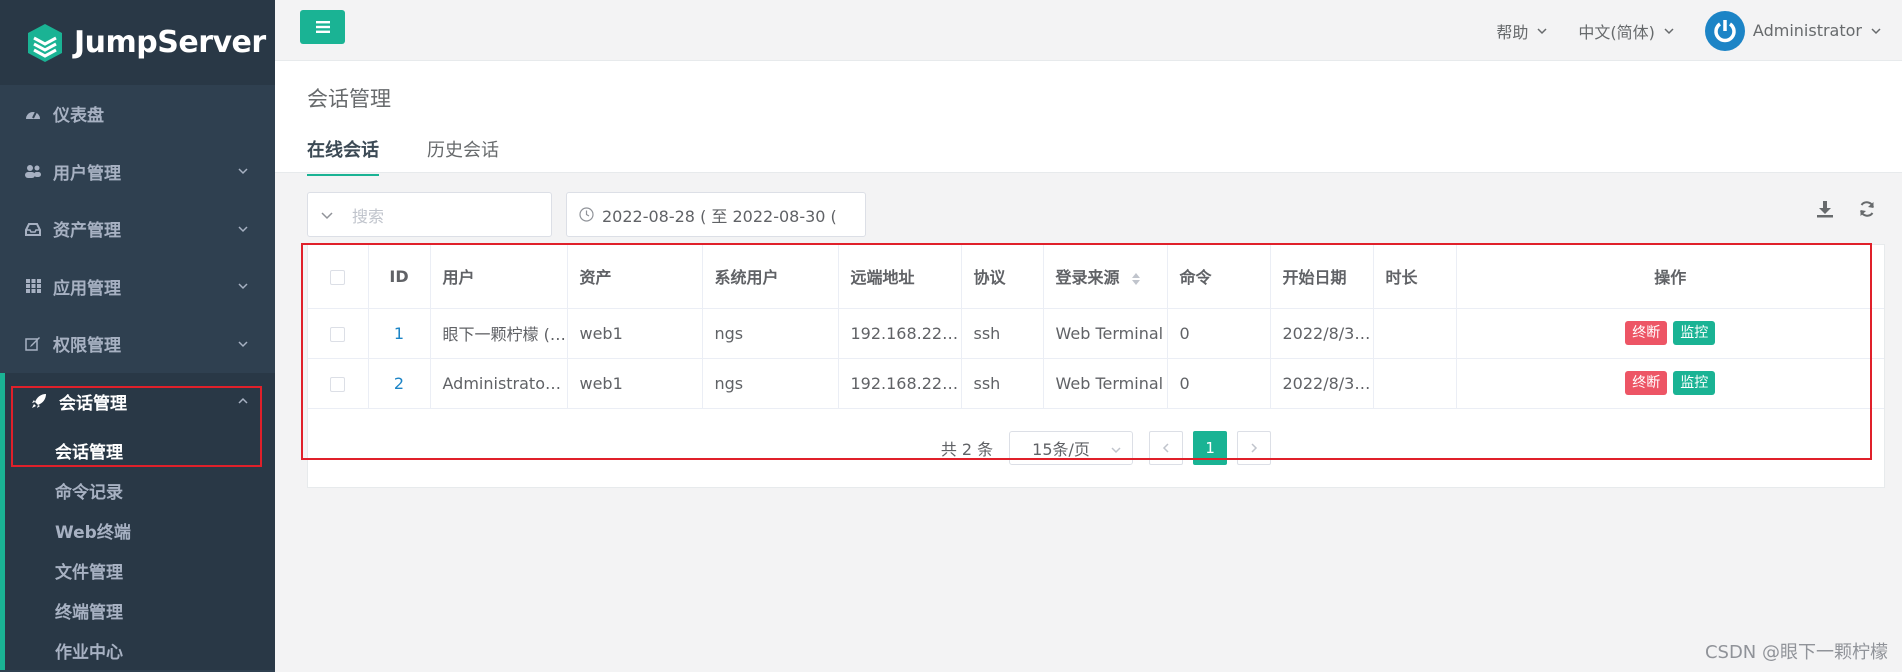 The height and width of the screenshot is (672, 1902). Describe the element at coordinates (243, 401) in the screenshot. I see `chevron-up-icon` at that location.